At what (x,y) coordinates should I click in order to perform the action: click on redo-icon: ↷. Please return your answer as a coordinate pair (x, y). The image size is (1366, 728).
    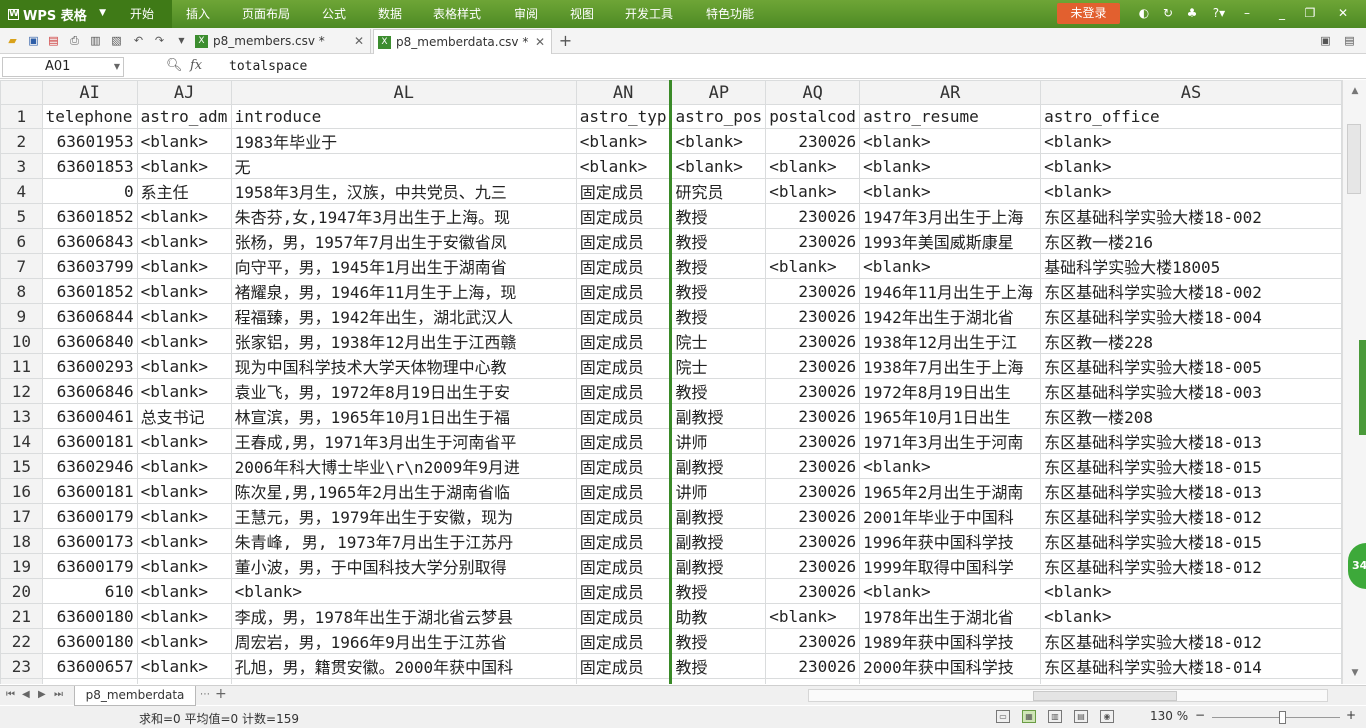
    Looking at the image, I should click on (159, 40).